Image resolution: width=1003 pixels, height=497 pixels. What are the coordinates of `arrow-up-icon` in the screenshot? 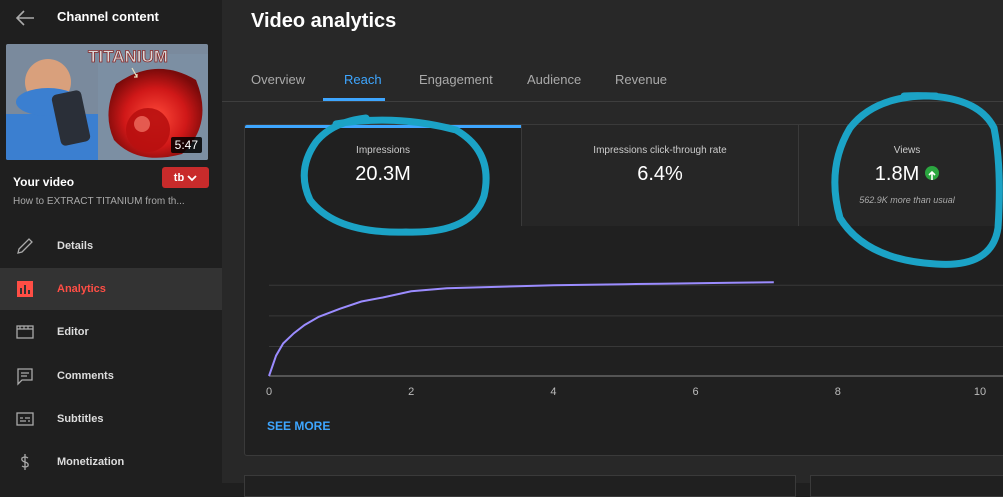 It's located at (932, 172).